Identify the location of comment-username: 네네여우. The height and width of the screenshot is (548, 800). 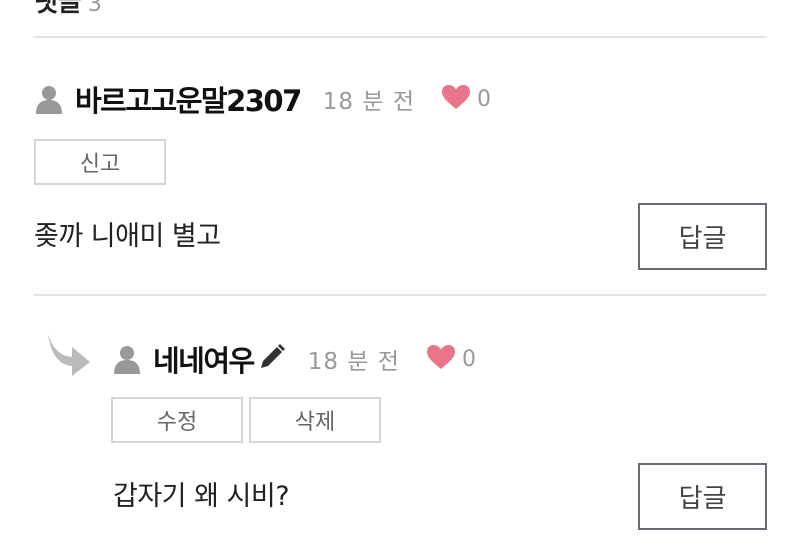
(204, 359).